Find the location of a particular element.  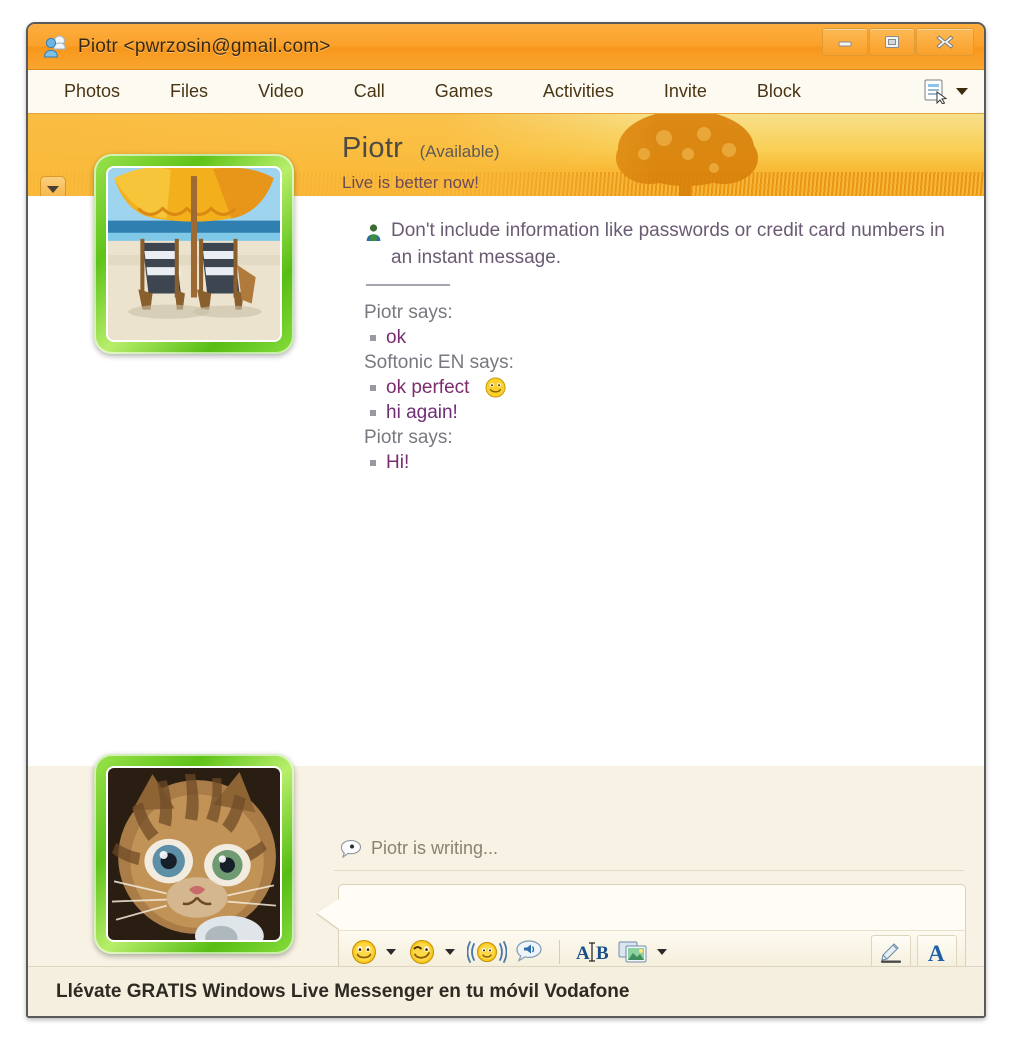

contact-display-picture is located at coordinates (194, 254).